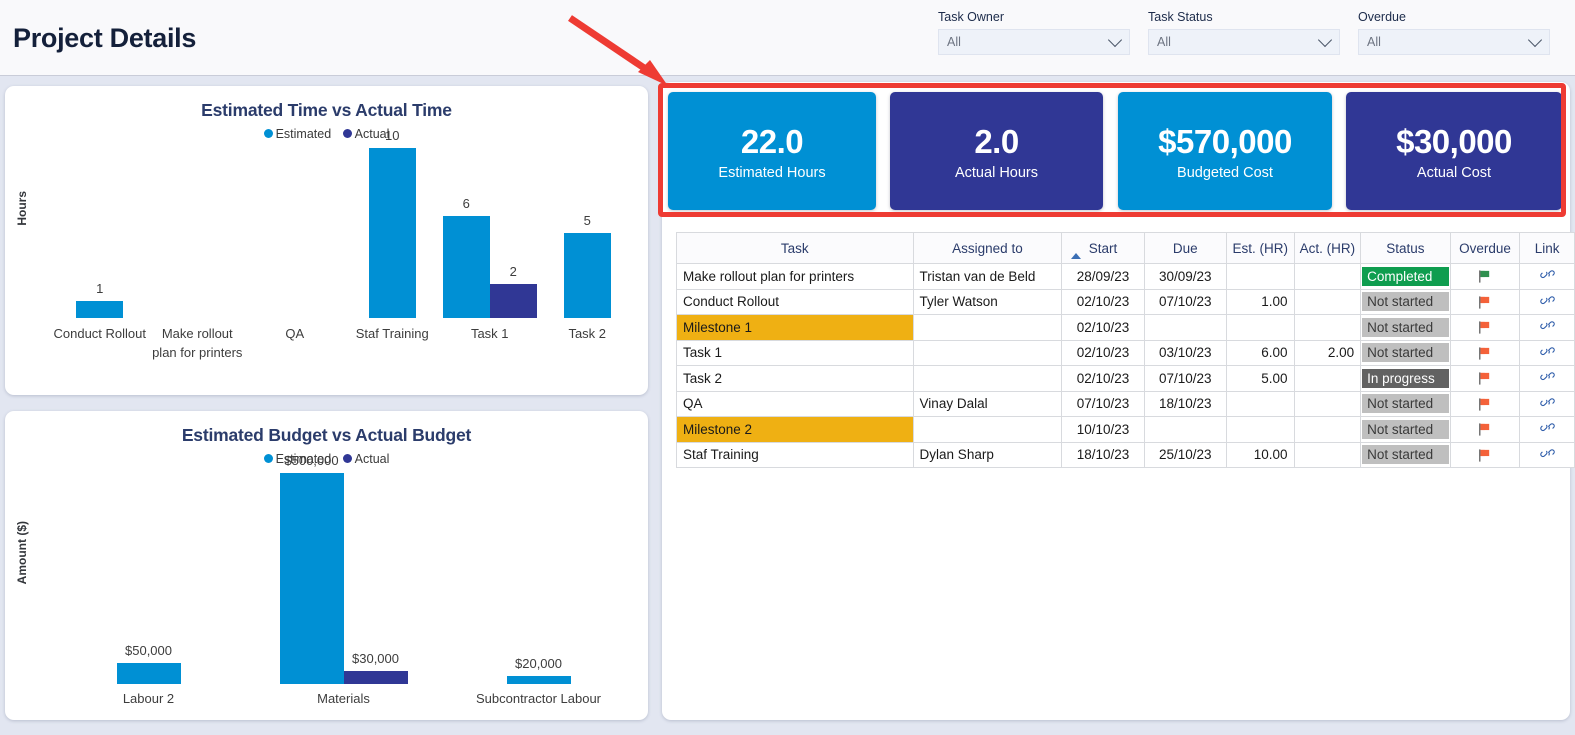 The width and height of the screenshot is (1575, 735). Describe the element at coordinates (1225, 151) in the screenshot. I see `kpi-card-budgeted-cost: $570,000 Budgeted Cost` at that location.